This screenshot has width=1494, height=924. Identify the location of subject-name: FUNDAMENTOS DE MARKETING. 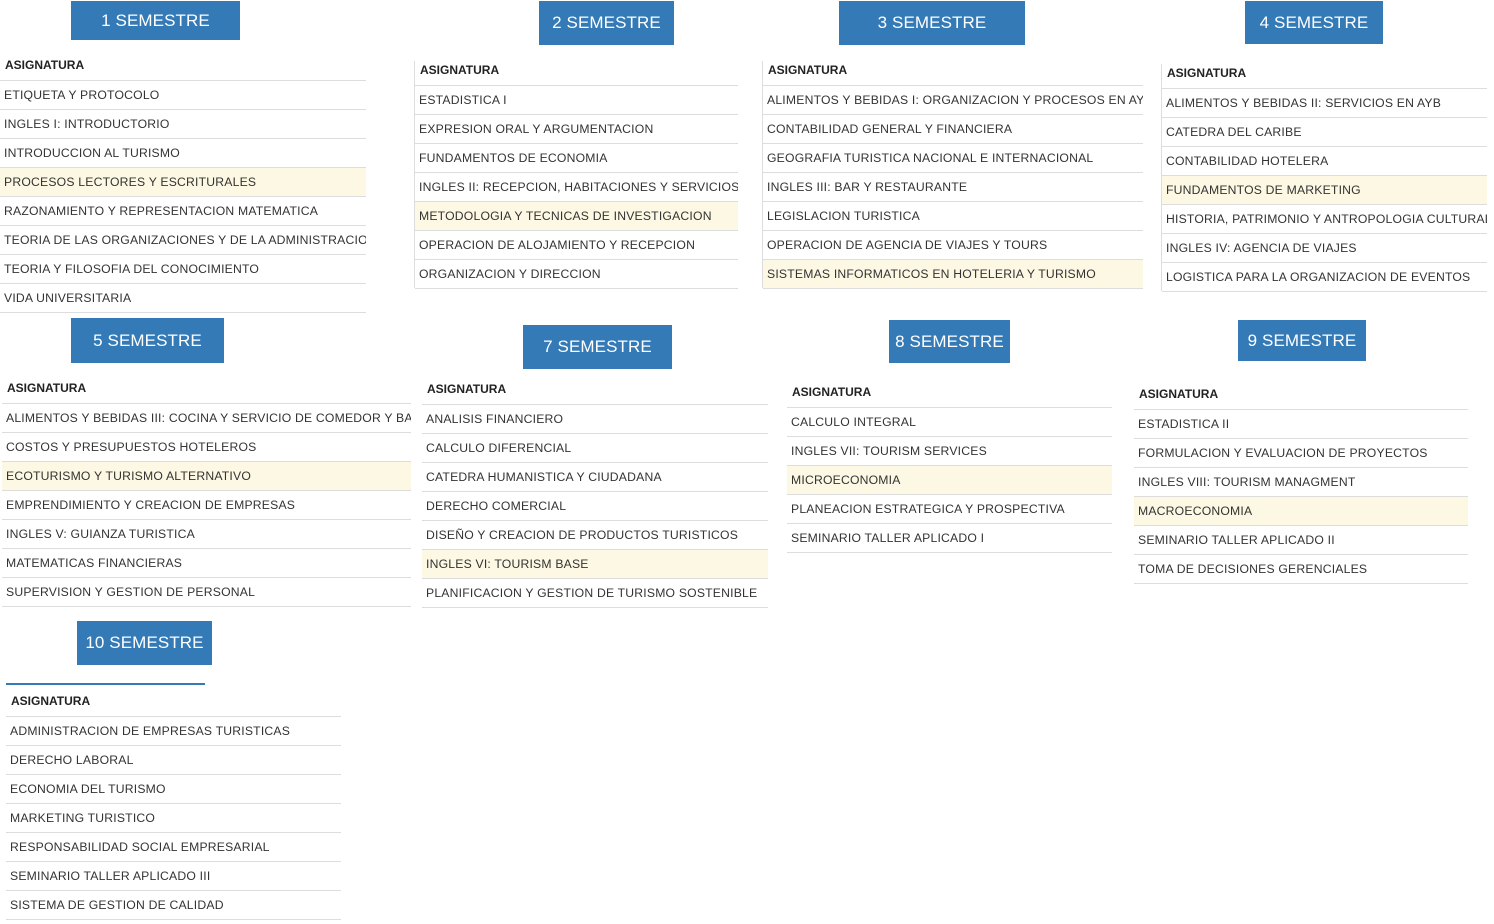
(1324, 190).